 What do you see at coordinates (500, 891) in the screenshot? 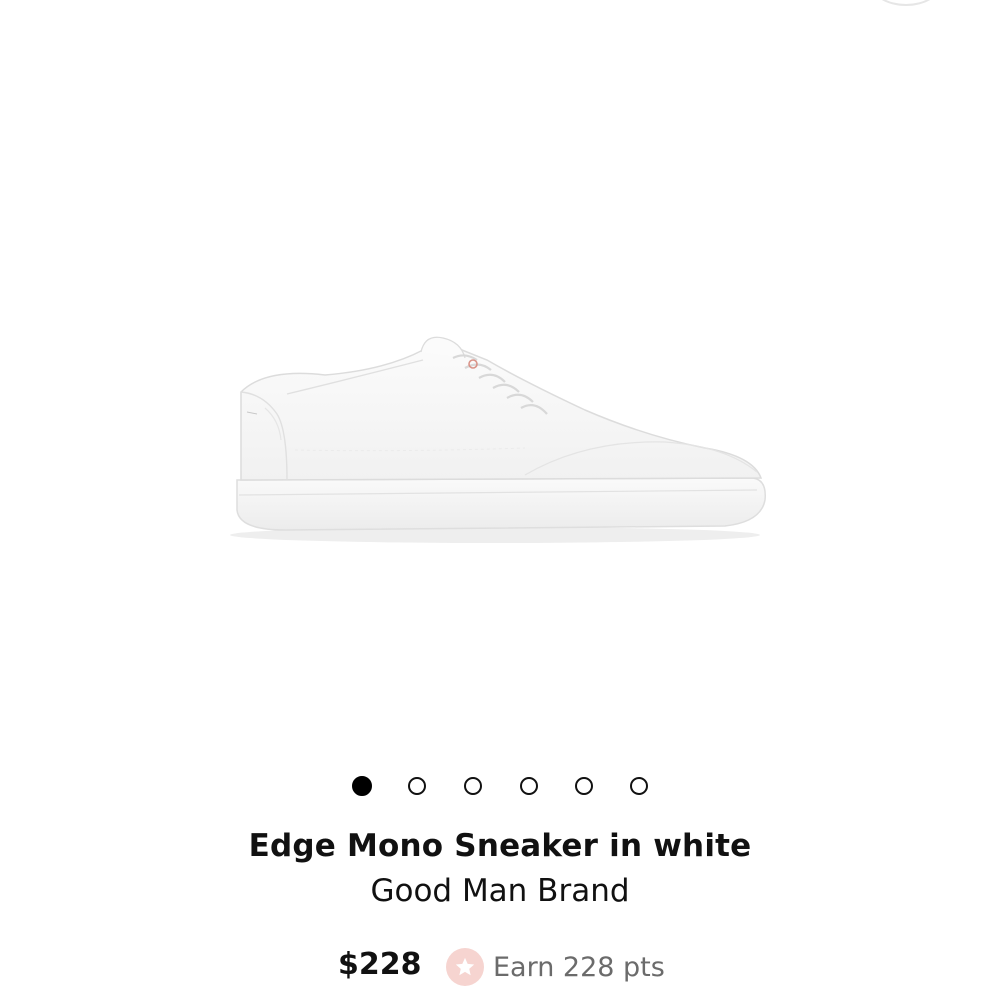
I see `brand-name: Good Man Brand` at bounding box center [500, 891].